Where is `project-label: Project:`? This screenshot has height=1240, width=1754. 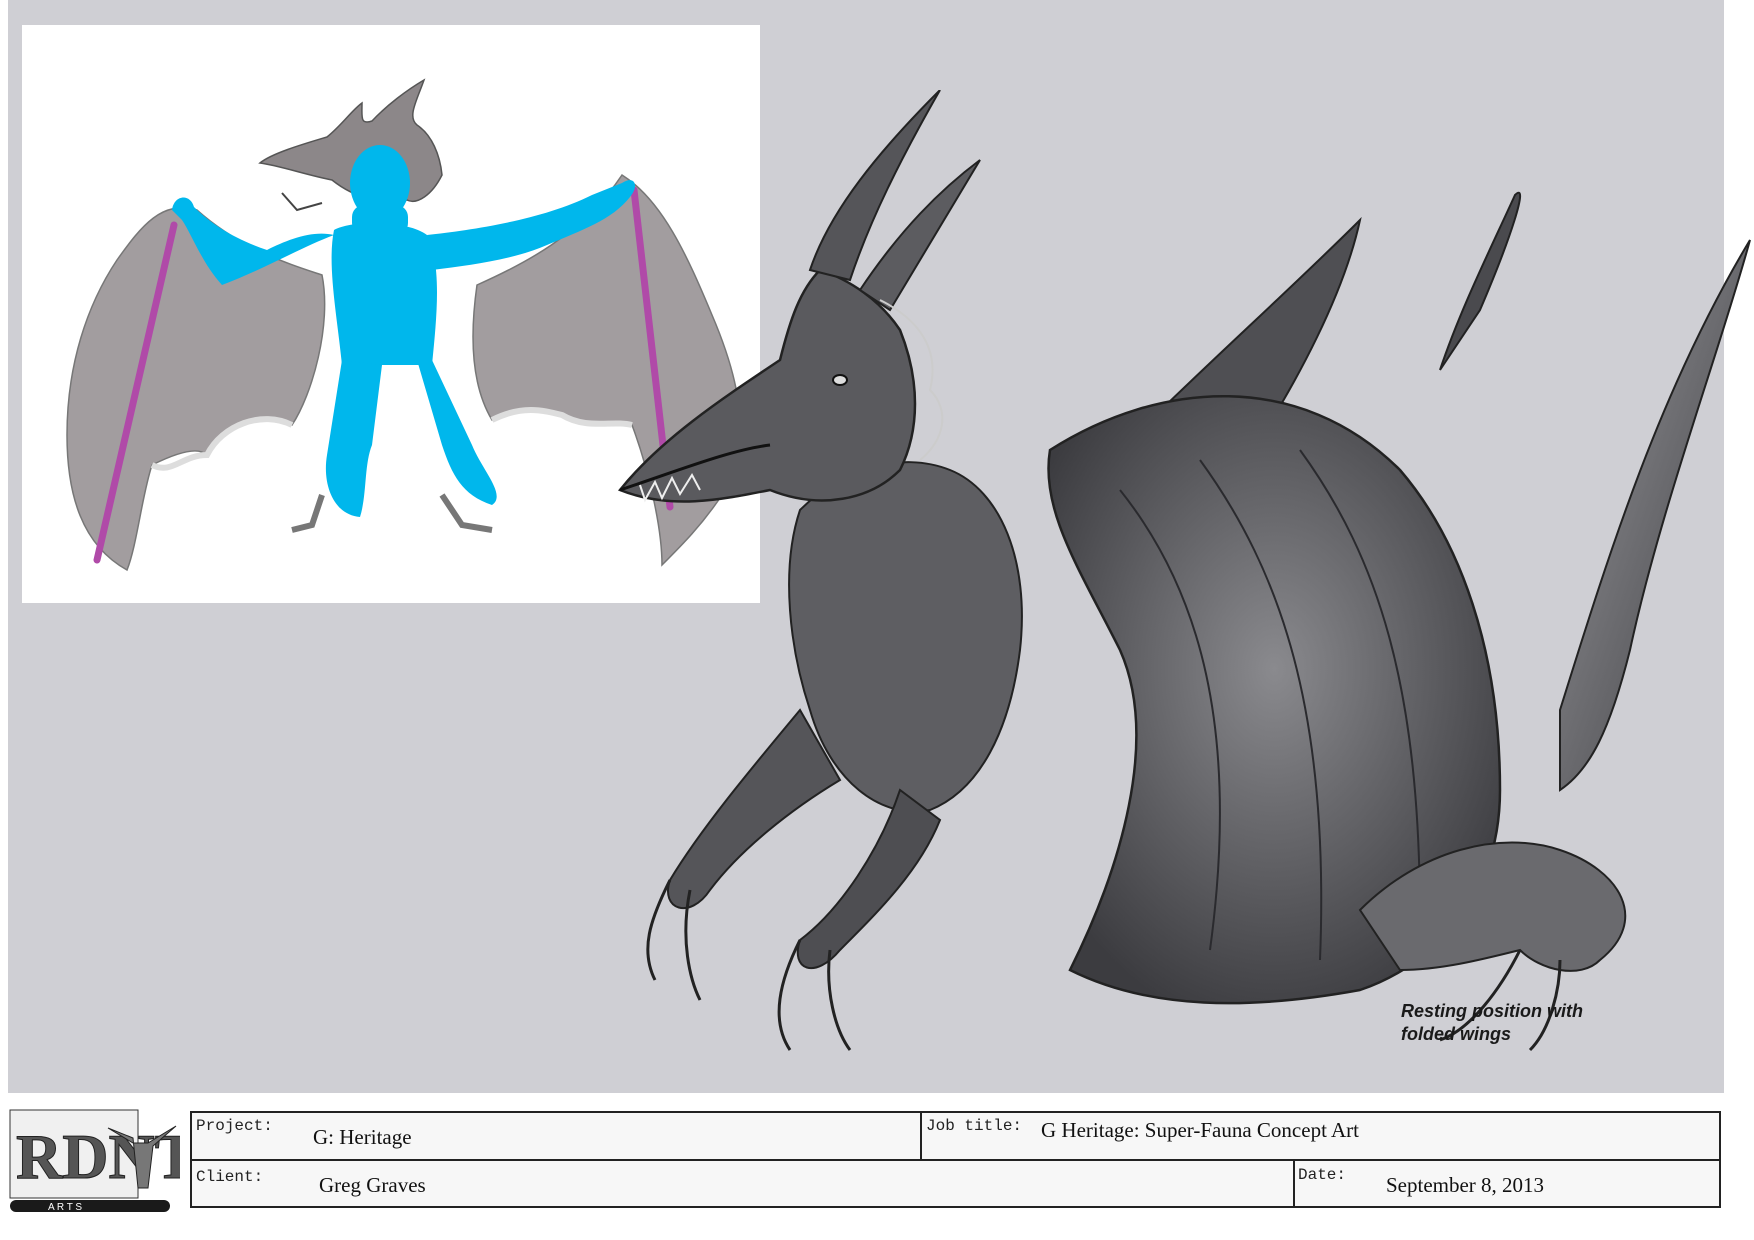
project-label: Project: is located at coordinates (234, 1126).